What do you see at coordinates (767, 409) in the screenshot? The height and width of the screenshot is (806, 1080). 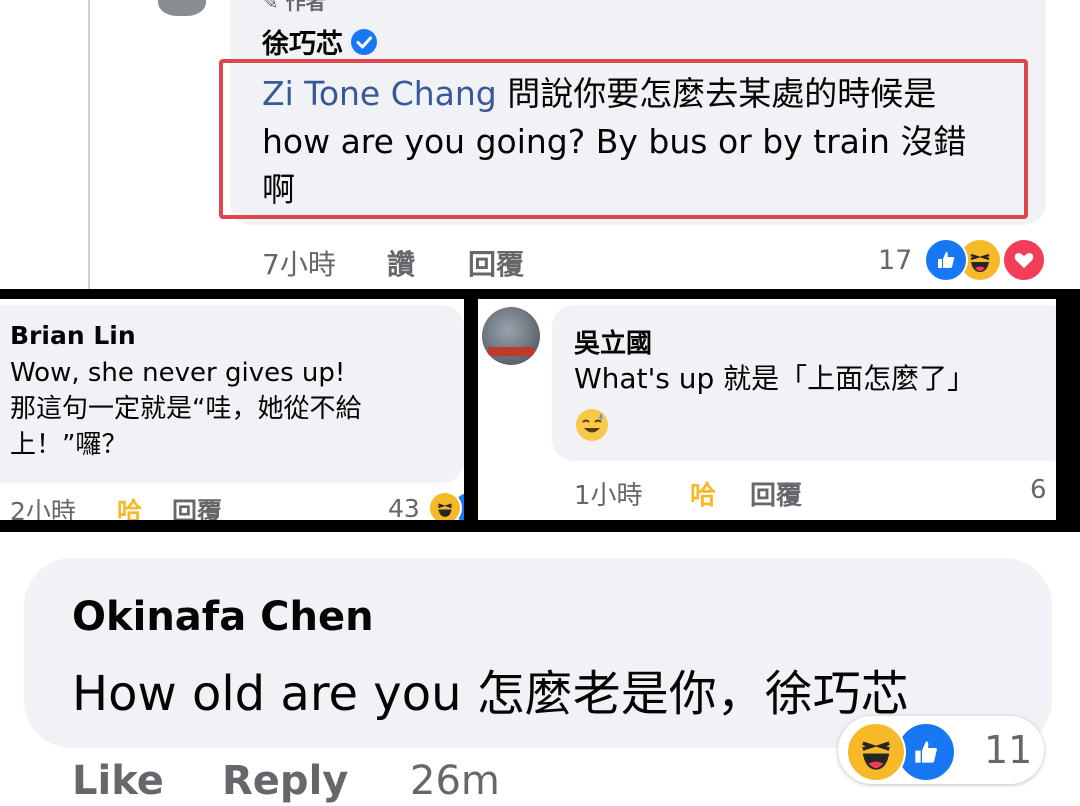 I see `right-comment-panel: 吳立國 What's up 就是「上面怎麼了」 1小時 哈 回覆 6` at bounding box center [767, 409].